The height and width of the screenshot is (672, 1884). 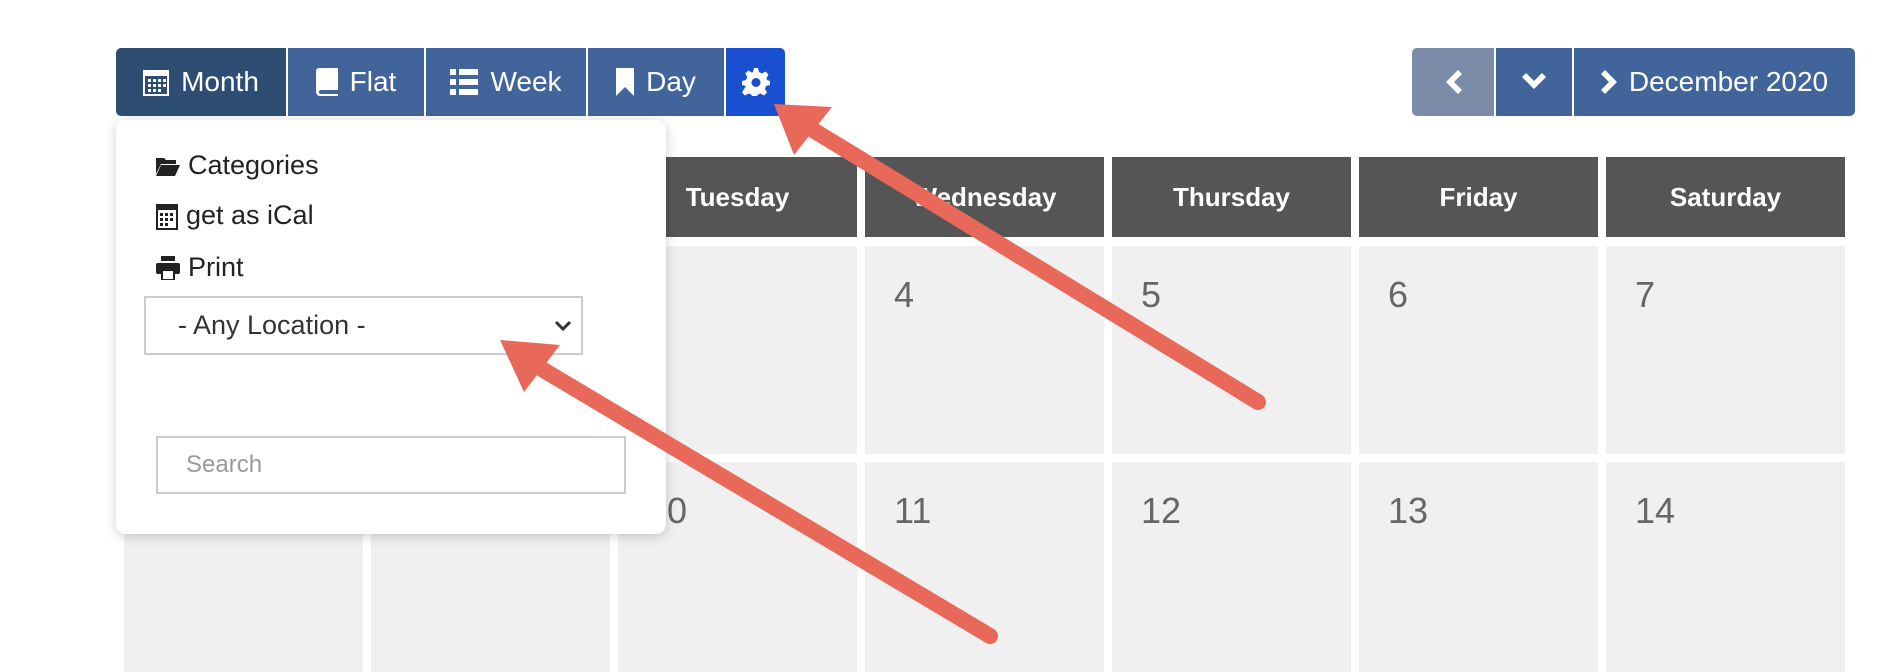 What do you see at coordinates (625, 82) in the screenshot?
I see `bookmark-icon` at bounding box center [625, 82].